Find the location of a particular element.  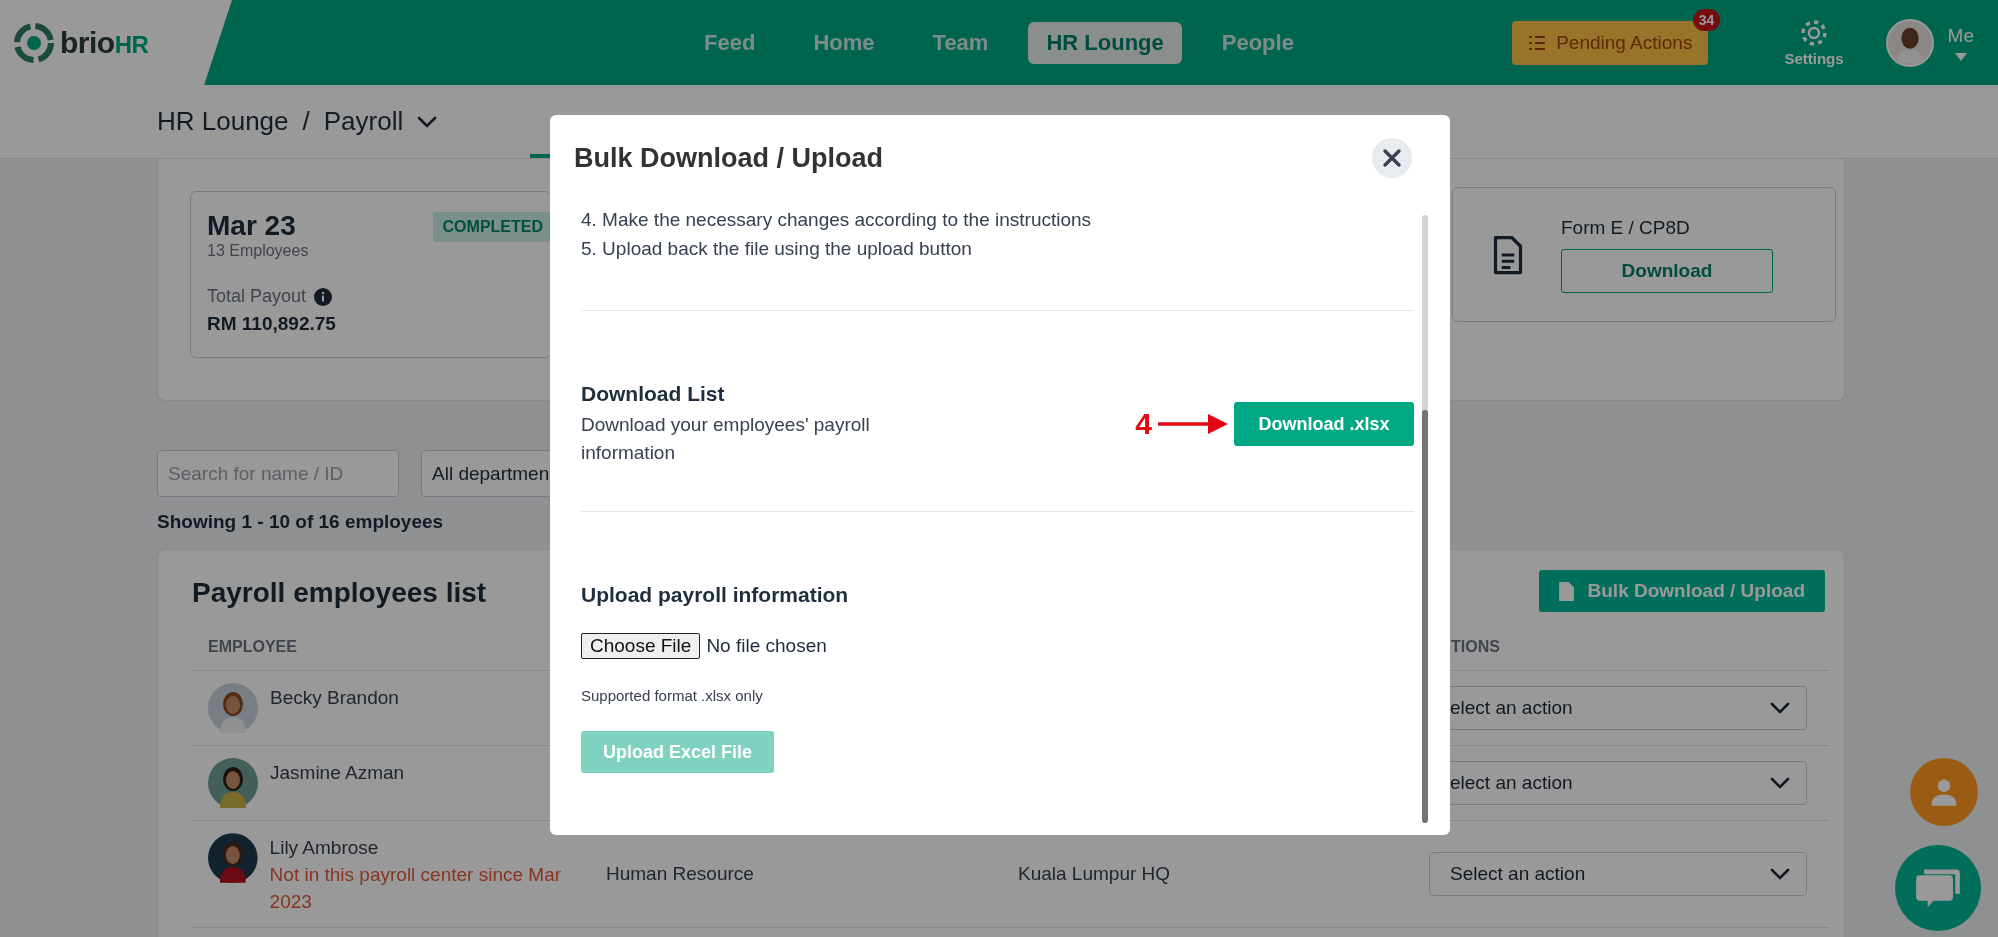

breadcrumb-link: HR Lounge is located at coordinates (223, 121).